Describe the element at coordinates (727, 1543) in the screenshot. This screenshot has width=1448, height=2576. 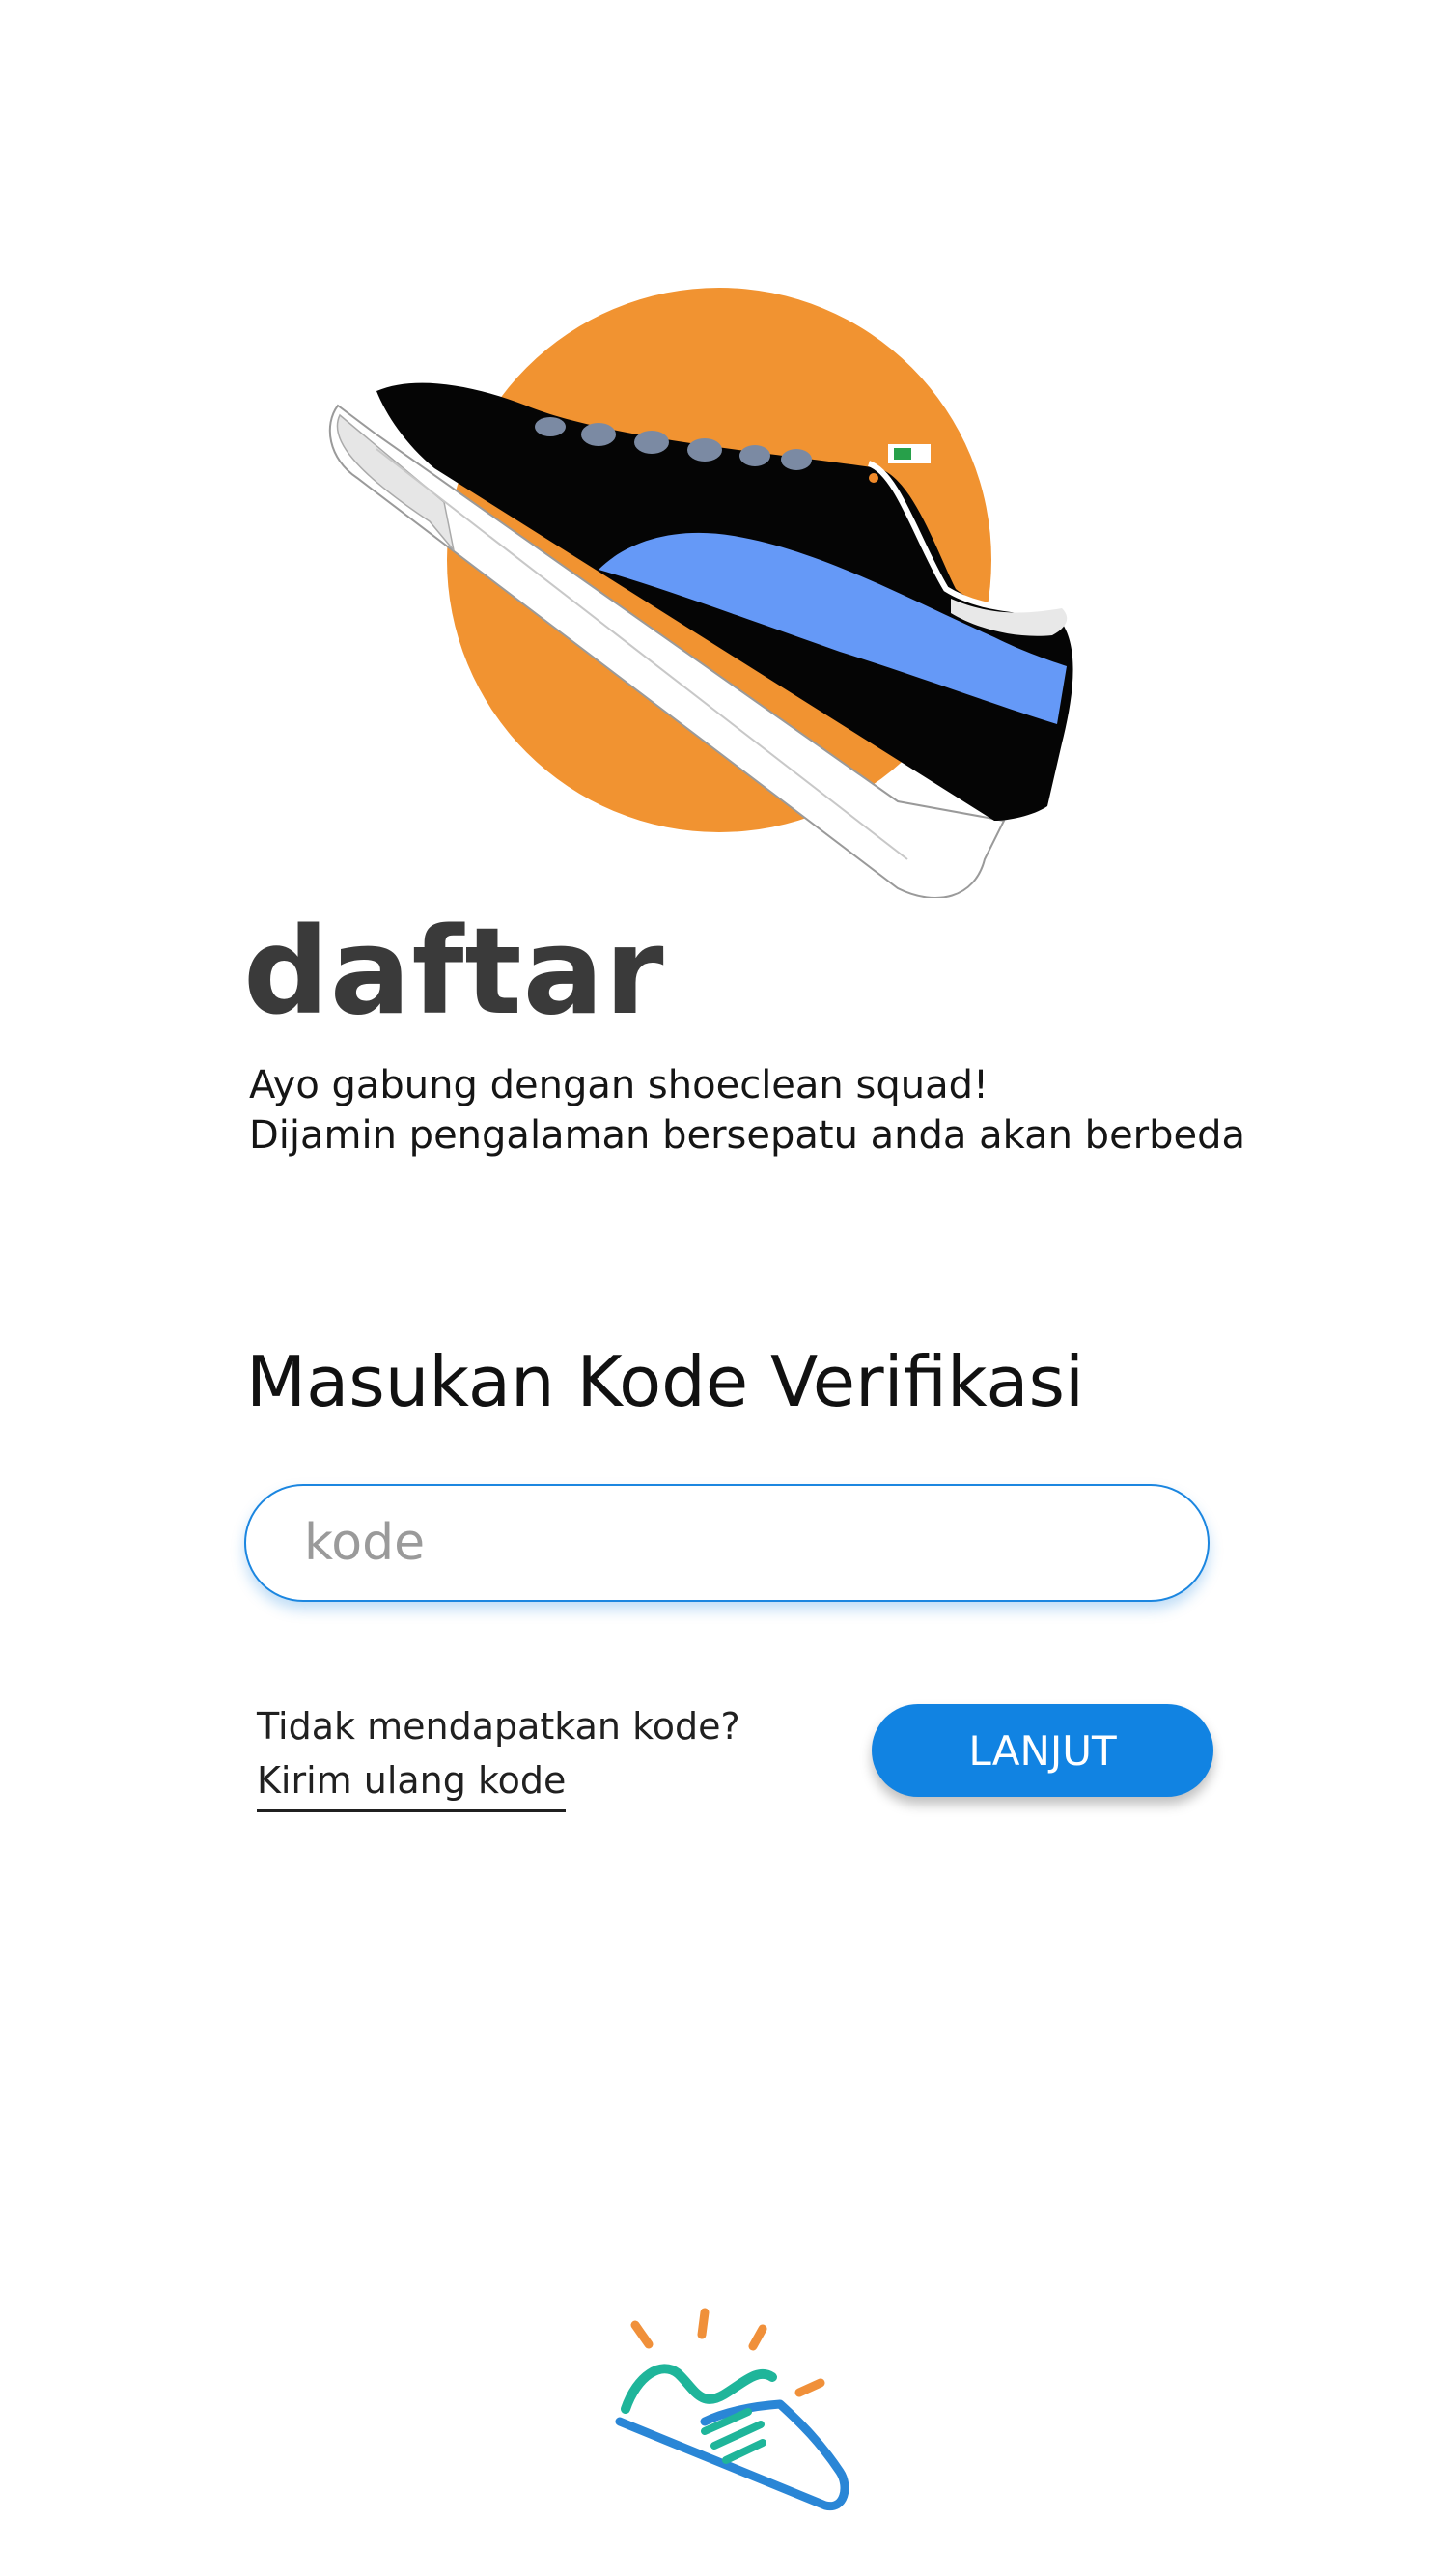
I see `verification-code-input` at that location.